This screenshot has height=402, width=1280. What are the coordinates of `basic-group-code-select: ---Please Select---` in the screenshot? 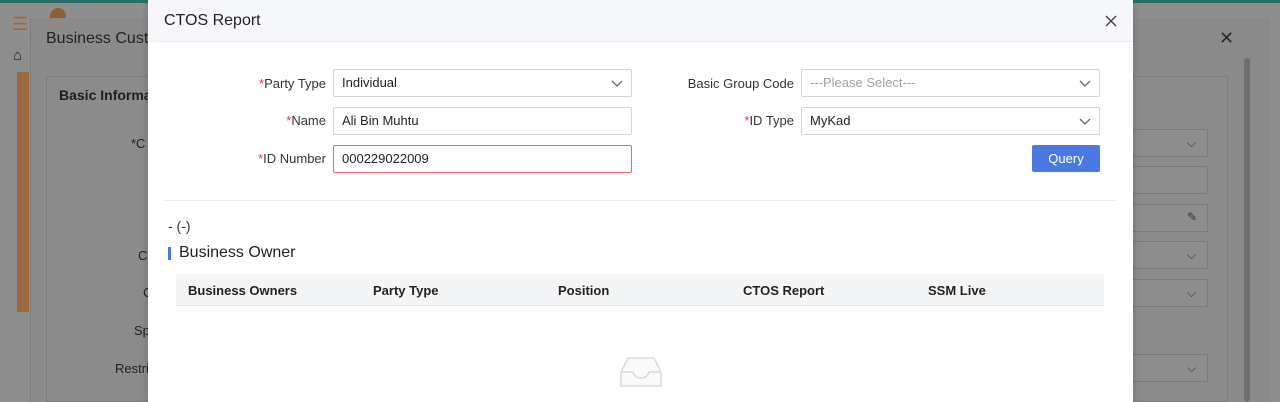 It's located at (950, 83).